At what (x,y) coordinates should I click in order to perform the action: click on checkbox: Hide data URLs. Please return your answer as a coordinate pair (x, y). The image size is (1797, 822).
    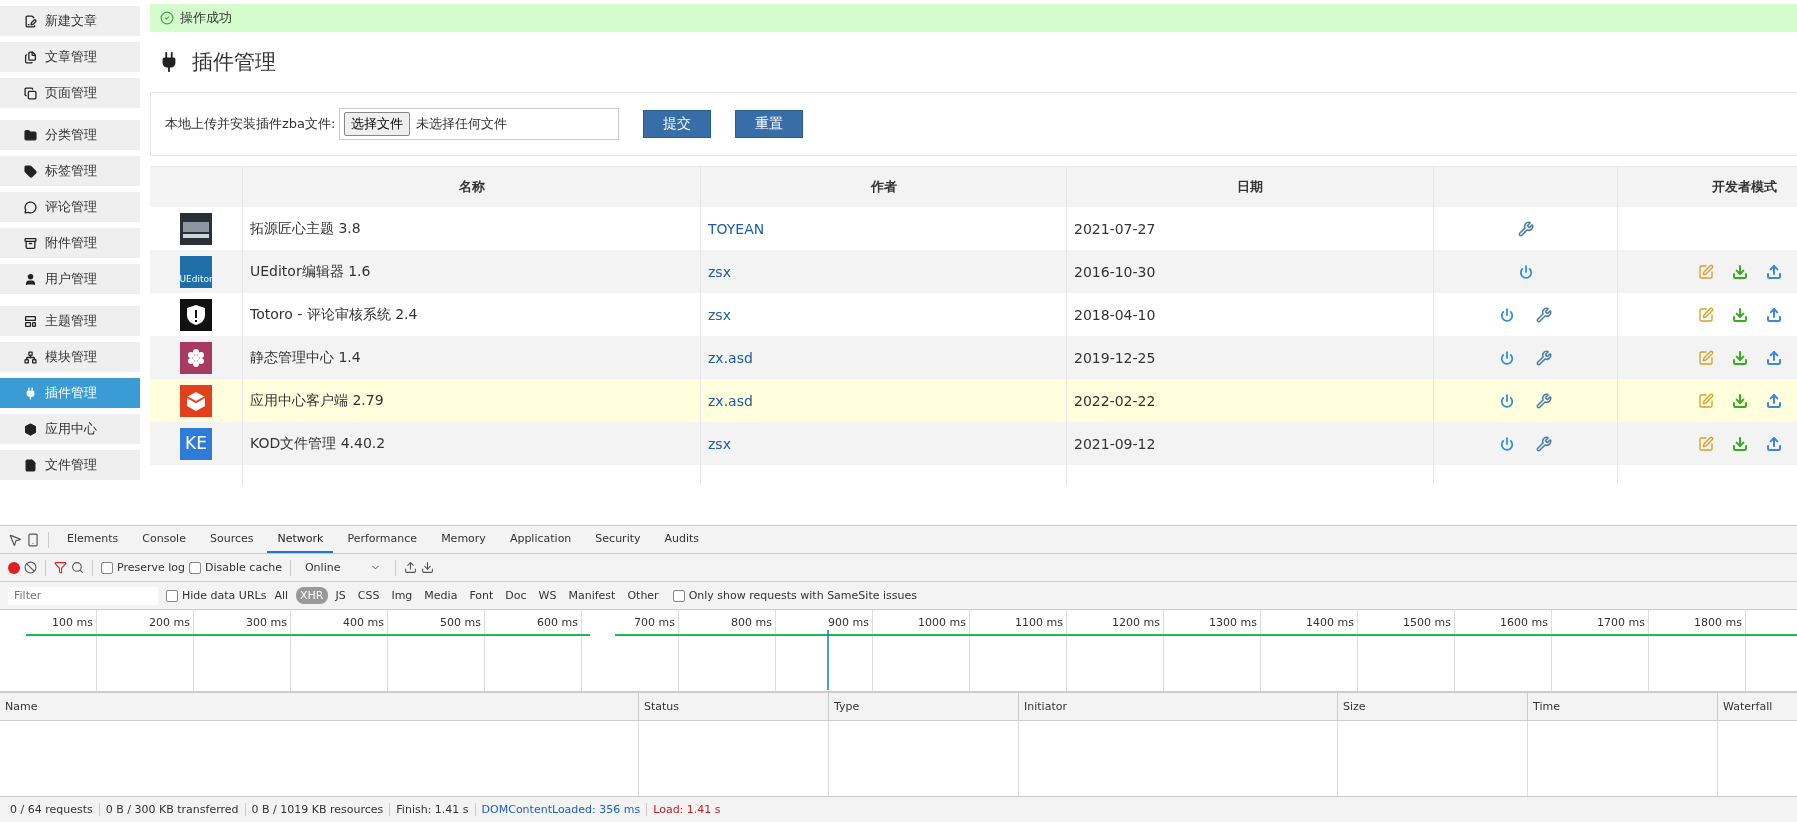
    Looking at the image, I should click on (216, 595).